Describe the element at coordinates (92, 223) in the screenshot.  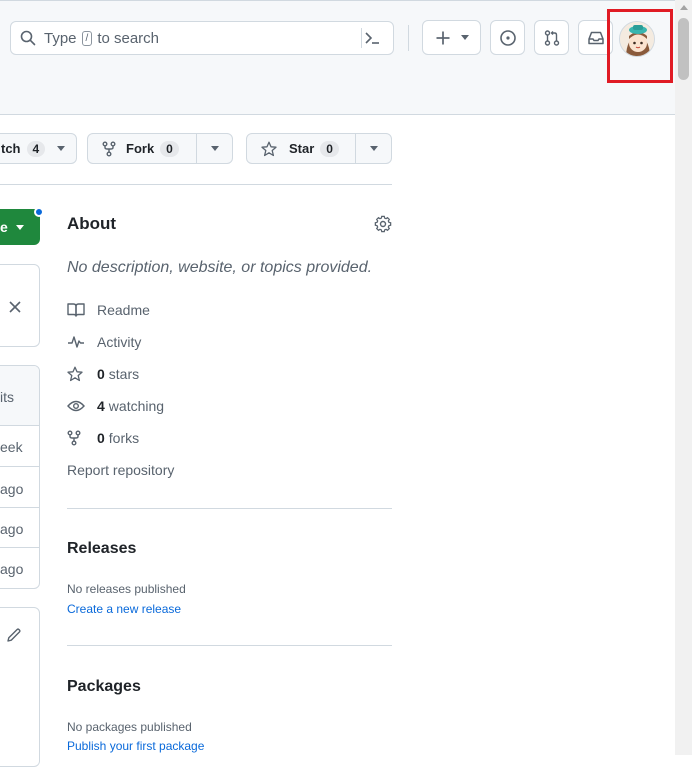
I see `about-title: About` at that location.